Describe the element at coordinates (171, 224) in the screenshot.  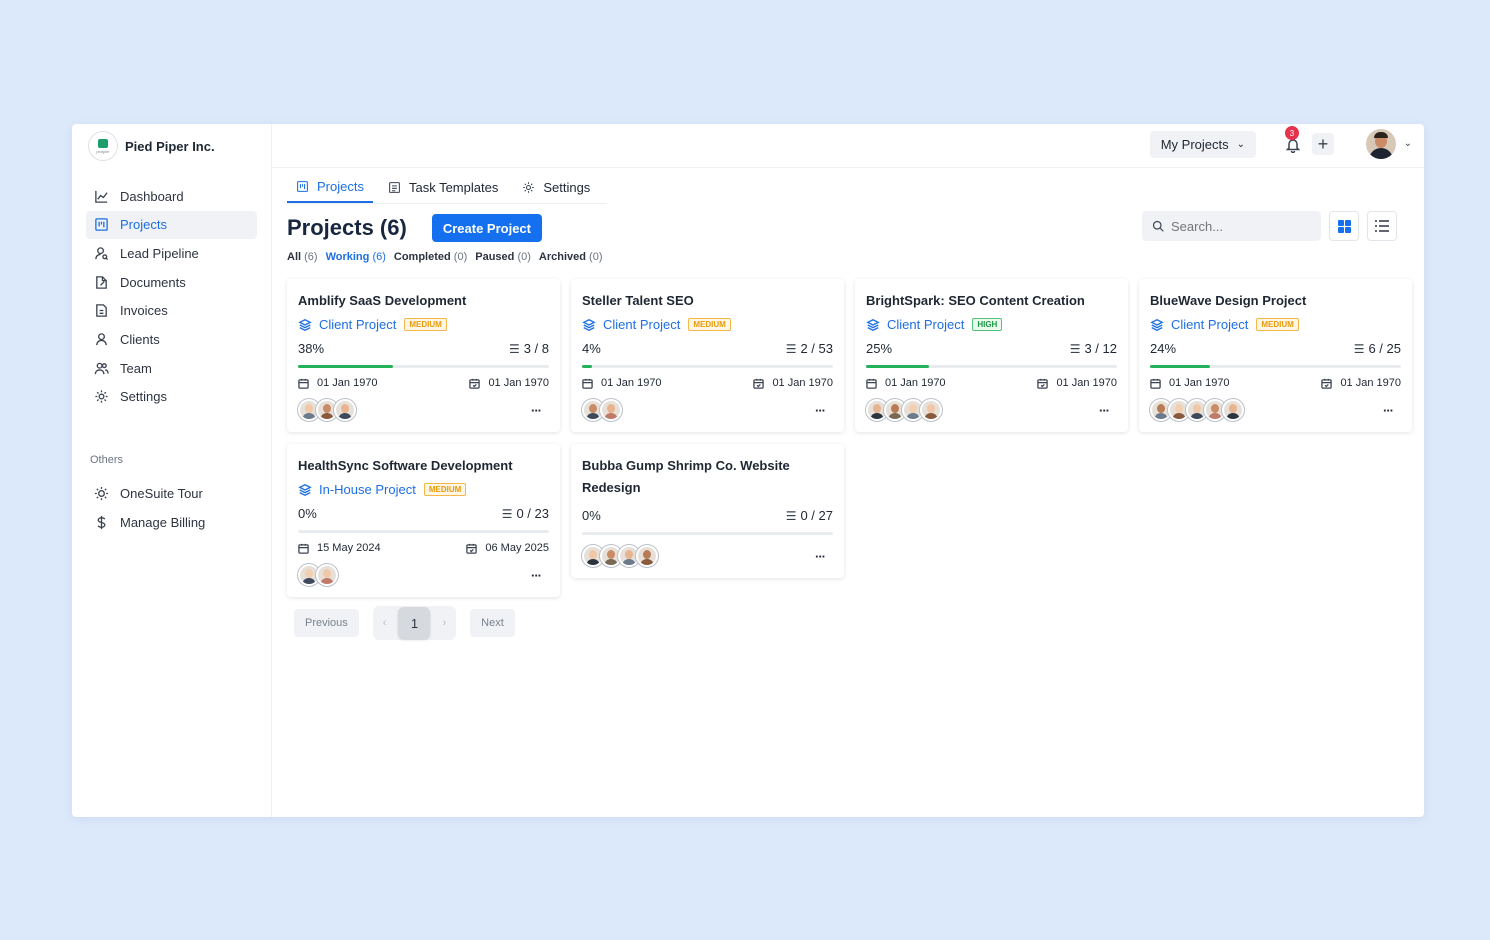
I see `sidebar-item-projects: Projects` at that location.